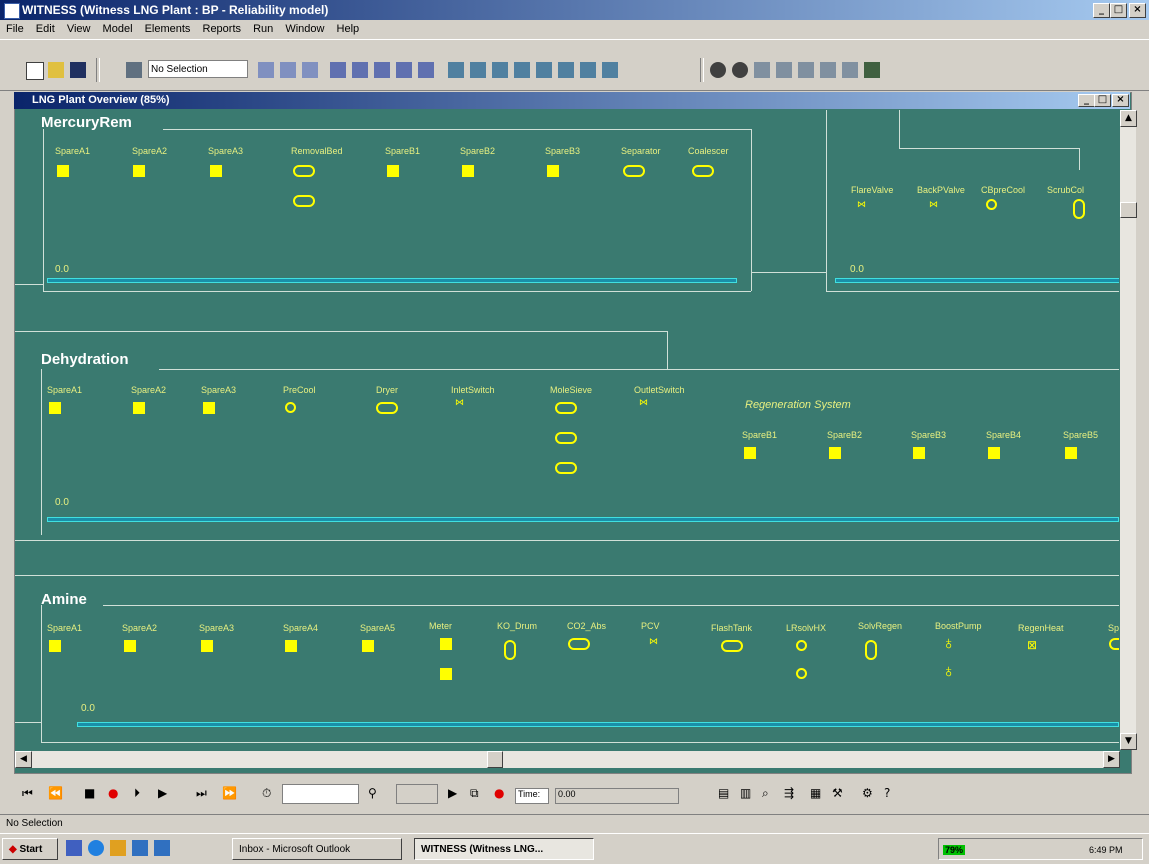 The height and width of the screenshot is (864, 1149). I want to click on machine-tool-icon, so click(310, 70).